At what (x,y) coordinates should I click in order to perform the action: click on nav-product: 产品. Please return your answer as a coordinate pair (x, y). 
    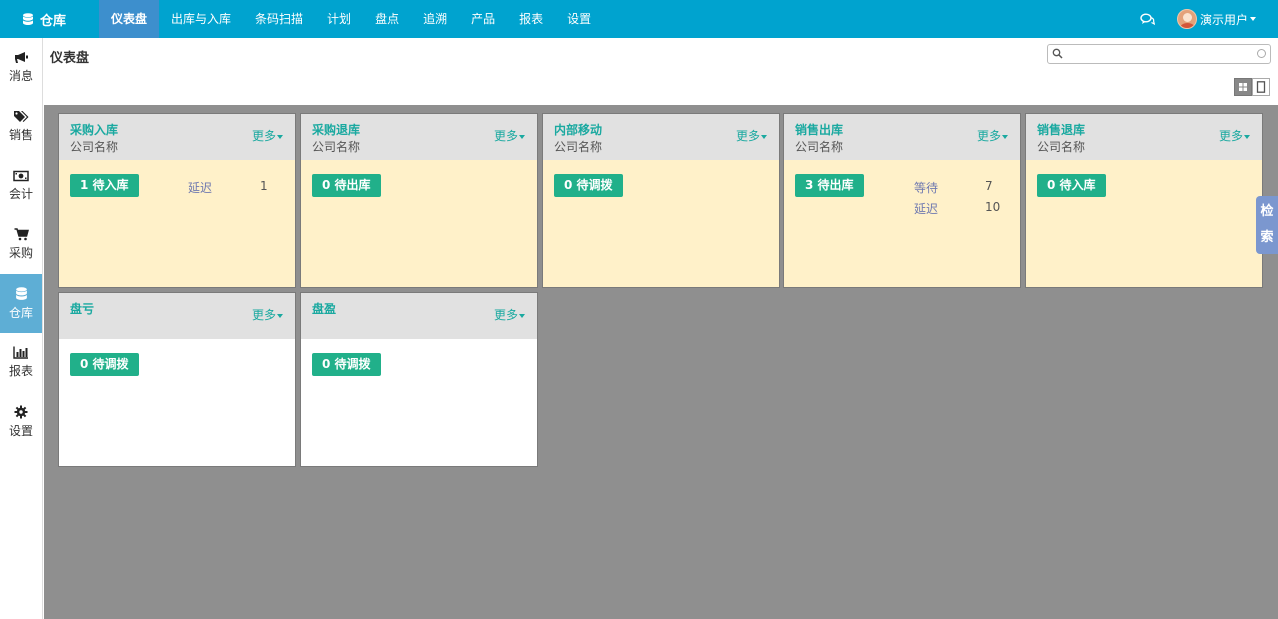
    Looking at the image, I should click on (483, 19).